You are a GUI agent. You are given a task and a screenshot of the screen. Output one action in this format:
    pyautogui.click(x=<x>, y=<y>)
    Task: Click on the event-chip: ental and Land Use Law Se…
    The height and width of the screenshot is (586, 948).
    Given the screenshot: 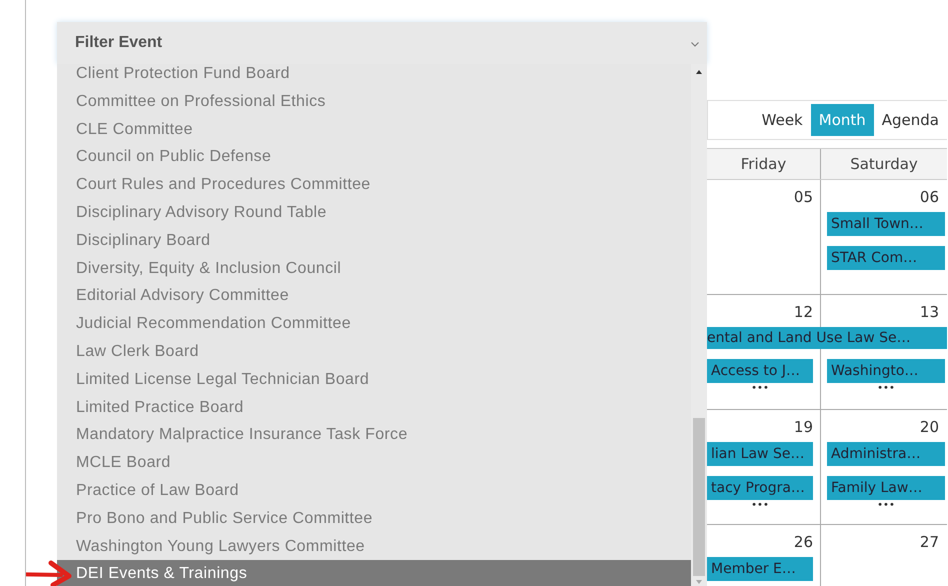 What is the action you would take?
    pyautogui.click(x=827, y=338)
    